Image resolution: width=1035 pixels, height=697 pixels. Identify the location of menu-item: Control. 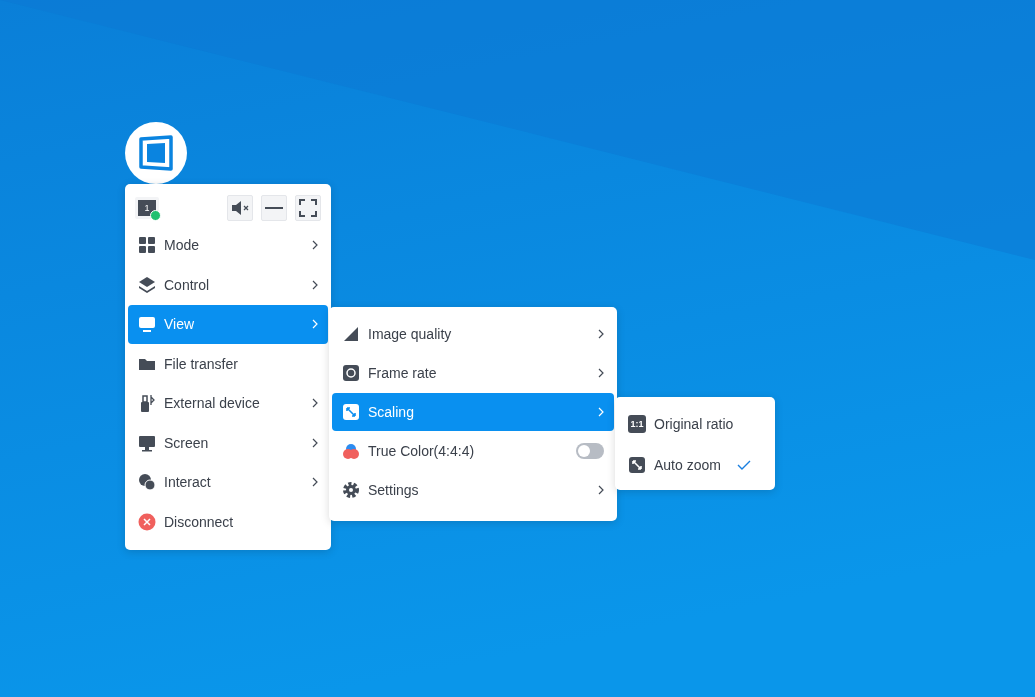
(228, 284).